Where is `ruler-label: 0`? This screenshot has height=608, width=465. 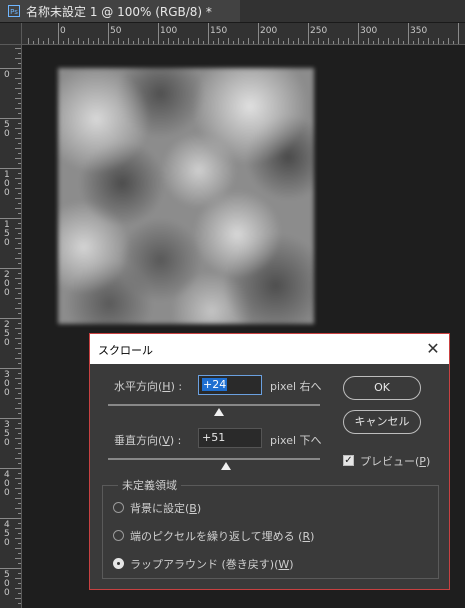
ruler-label: 0 is located at coordinates (63, 31).